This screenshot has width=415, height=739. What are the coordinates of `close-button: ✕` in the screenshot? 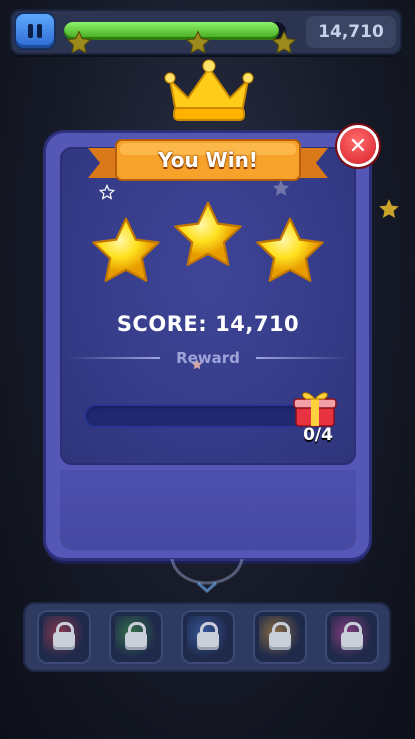 It's located at (358, 146).